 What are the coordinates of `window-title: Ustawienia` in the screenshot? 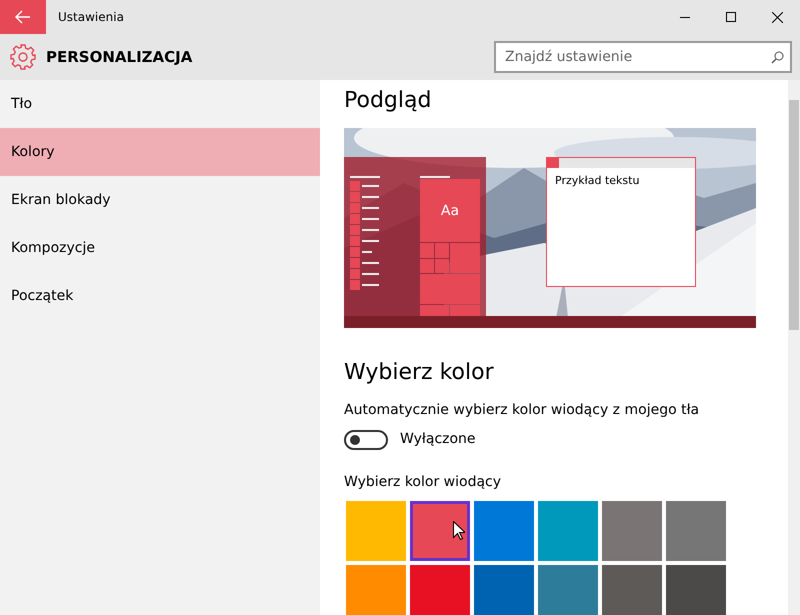 It's located at (91, 17).